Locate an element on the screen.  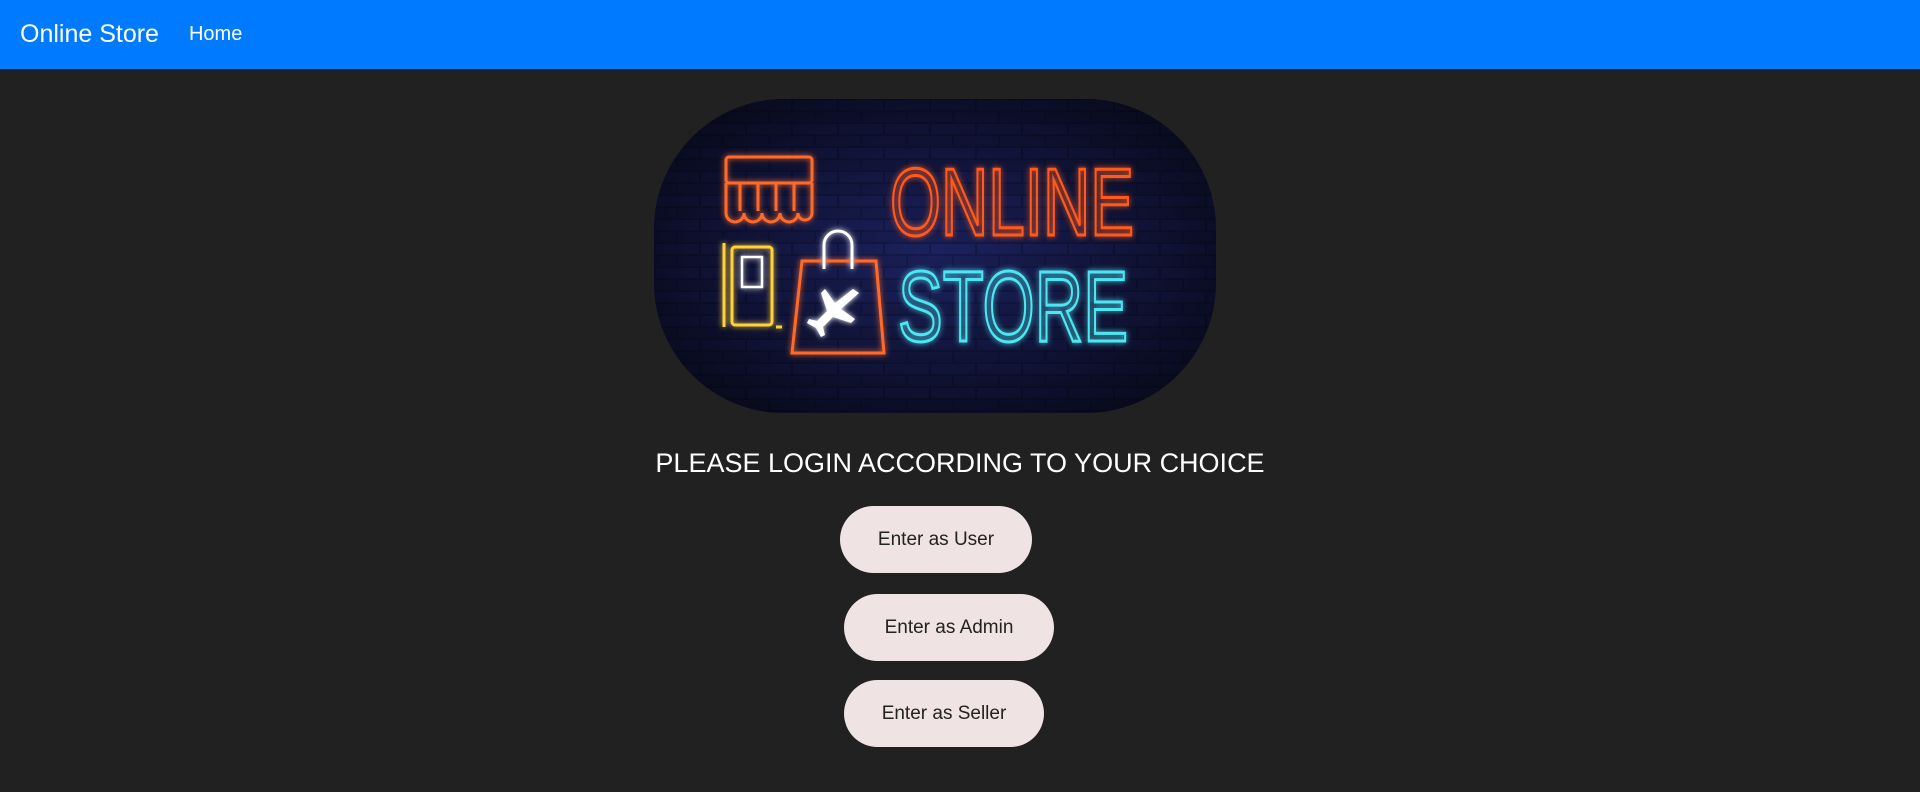
banner-online-text: ONLINE is located at coordinates (1012, 202).